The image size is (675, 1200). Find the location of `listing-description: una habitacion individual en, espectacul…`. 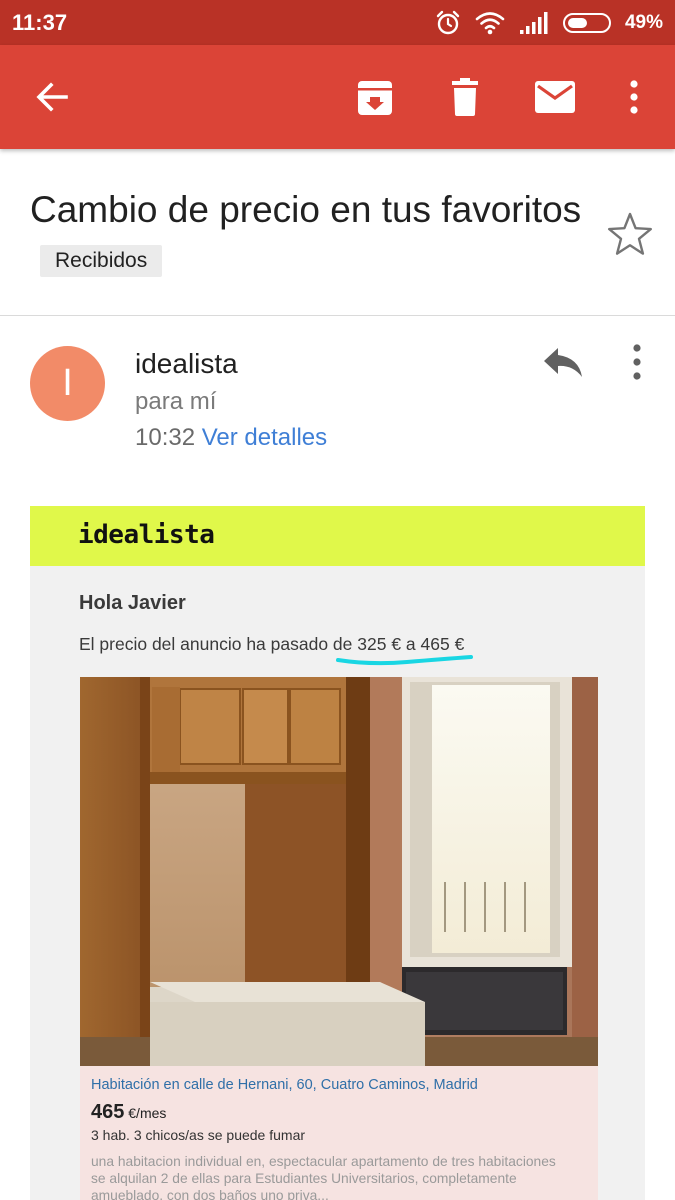

listing-description: una habitacion individual en, espectacul… is located at coordinates (323, 1177).